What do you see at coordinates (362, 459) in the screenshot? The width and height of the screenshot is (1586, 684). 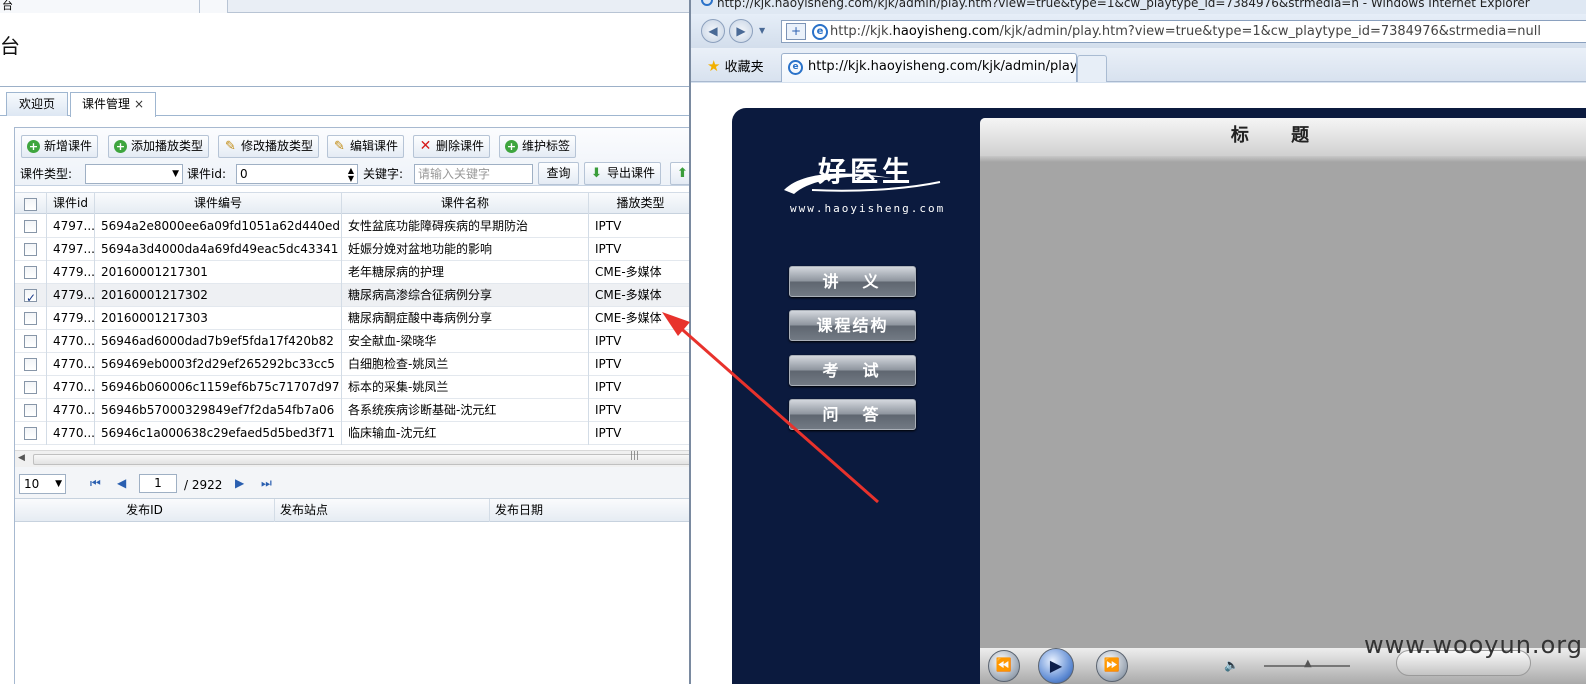 I see `scrollbar-thumb` at bounding box center [362, 459].